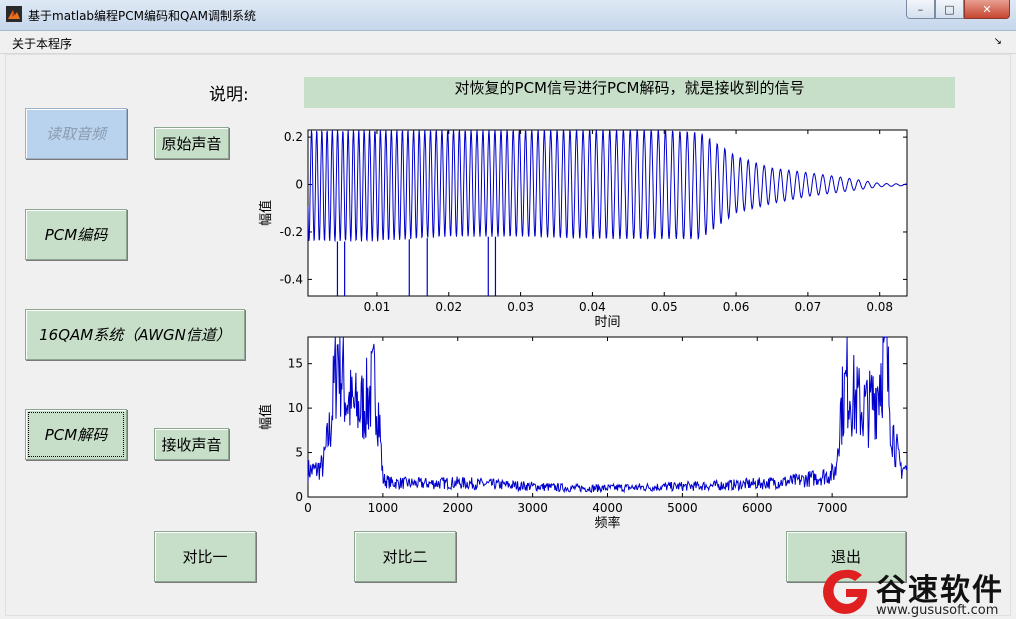 This screenshot has height=619, width=1016. I want to click on matlab-icon, so click(14, 14).